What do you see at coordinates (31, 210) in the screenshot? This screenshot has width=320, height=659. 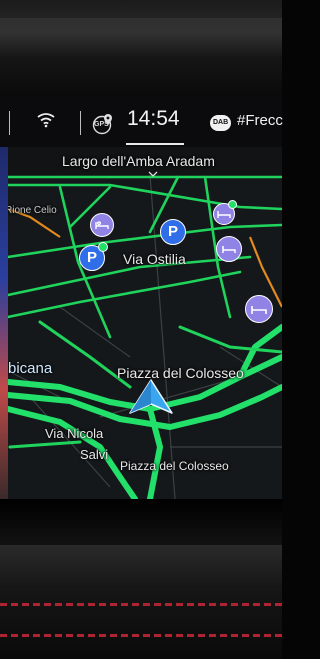 I see `map-label-rione-celio: Rione Celio` at bounding box center [31, 210].